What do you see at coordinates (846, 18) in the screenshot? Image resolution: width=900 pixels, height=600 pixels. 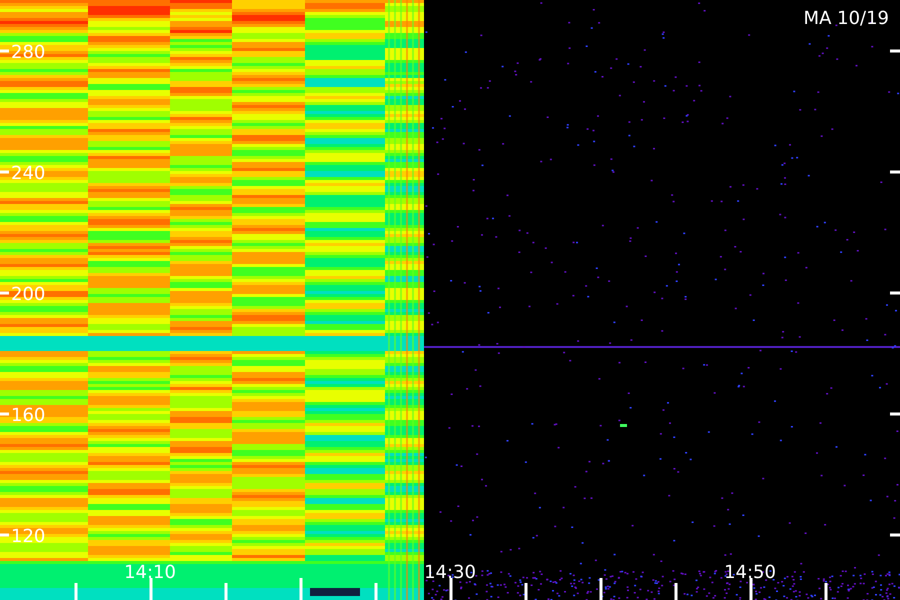 I see `plot-title: MA 10/19` at bounding box center [846, 18].